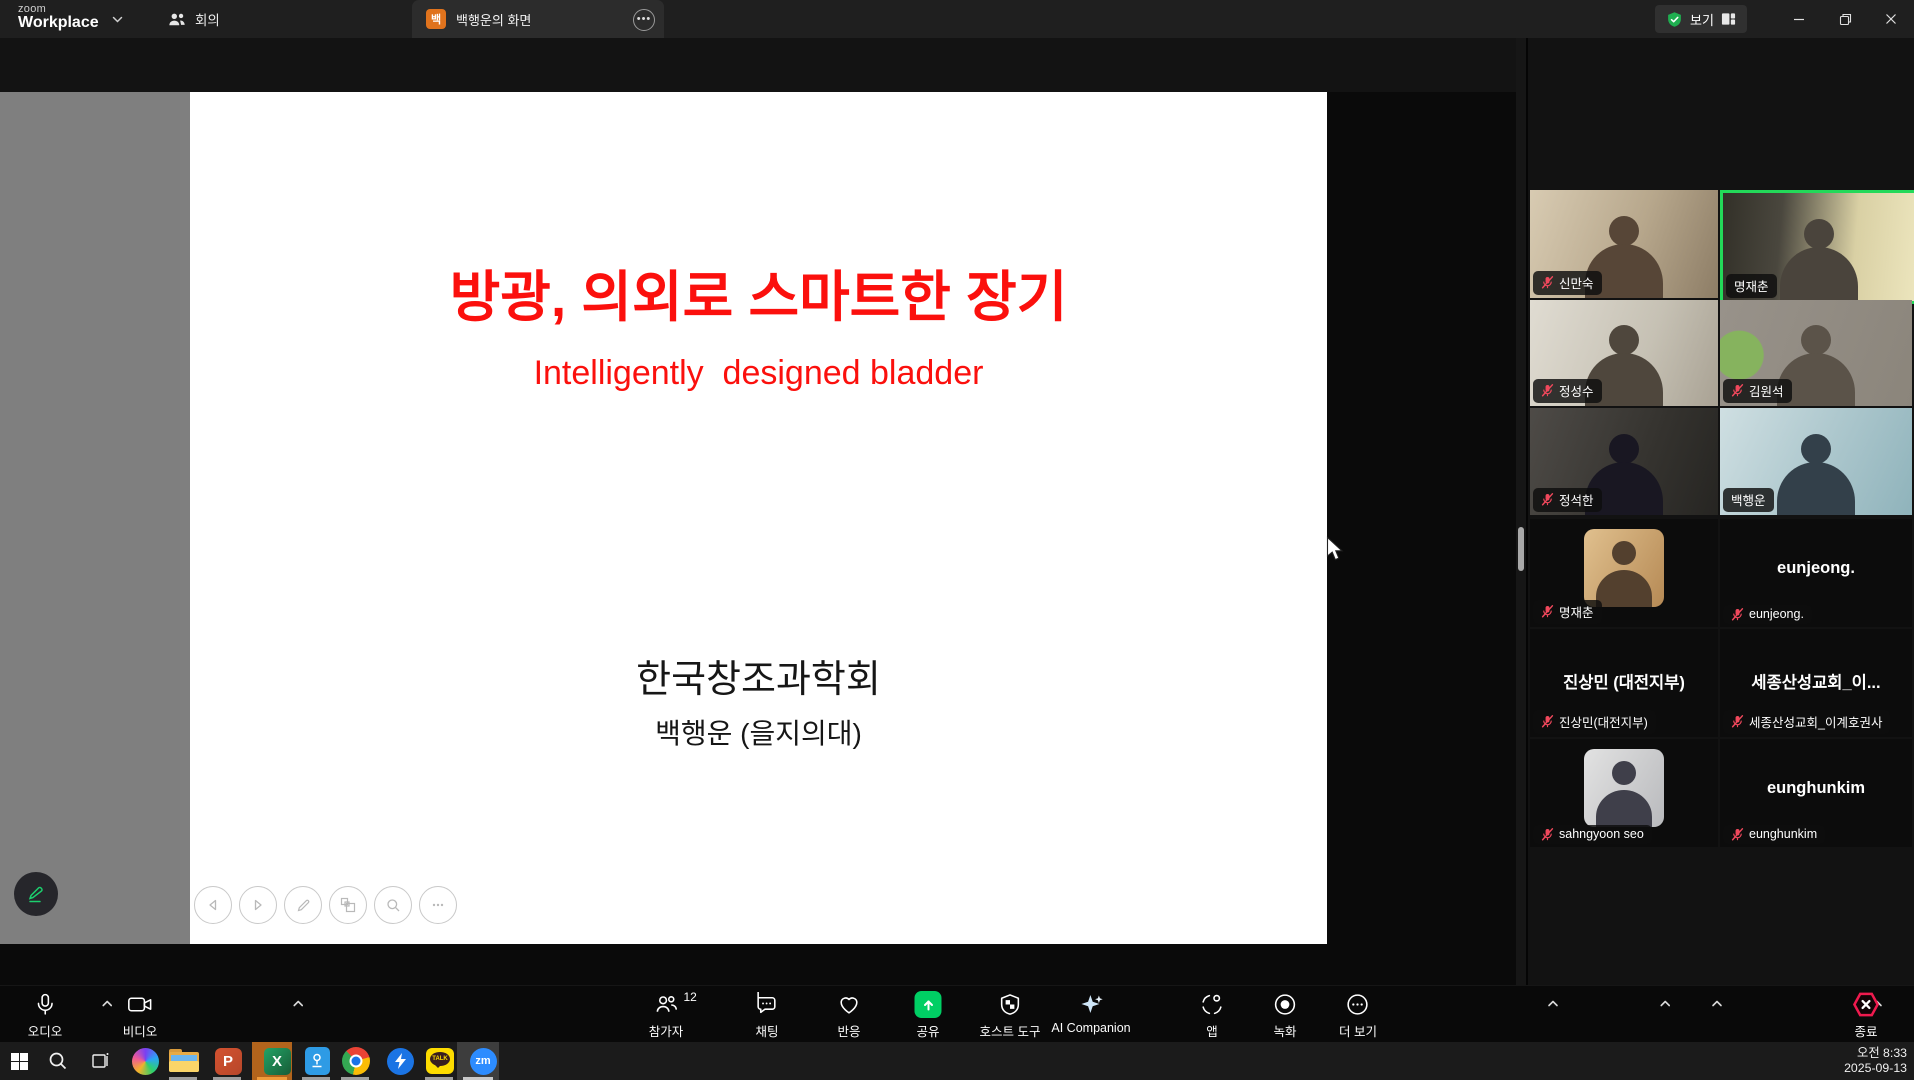  What do you see at coordinates (438, 905) in the screenshot?
I see `slideshow-more-button` at bounding box center [438, 905].